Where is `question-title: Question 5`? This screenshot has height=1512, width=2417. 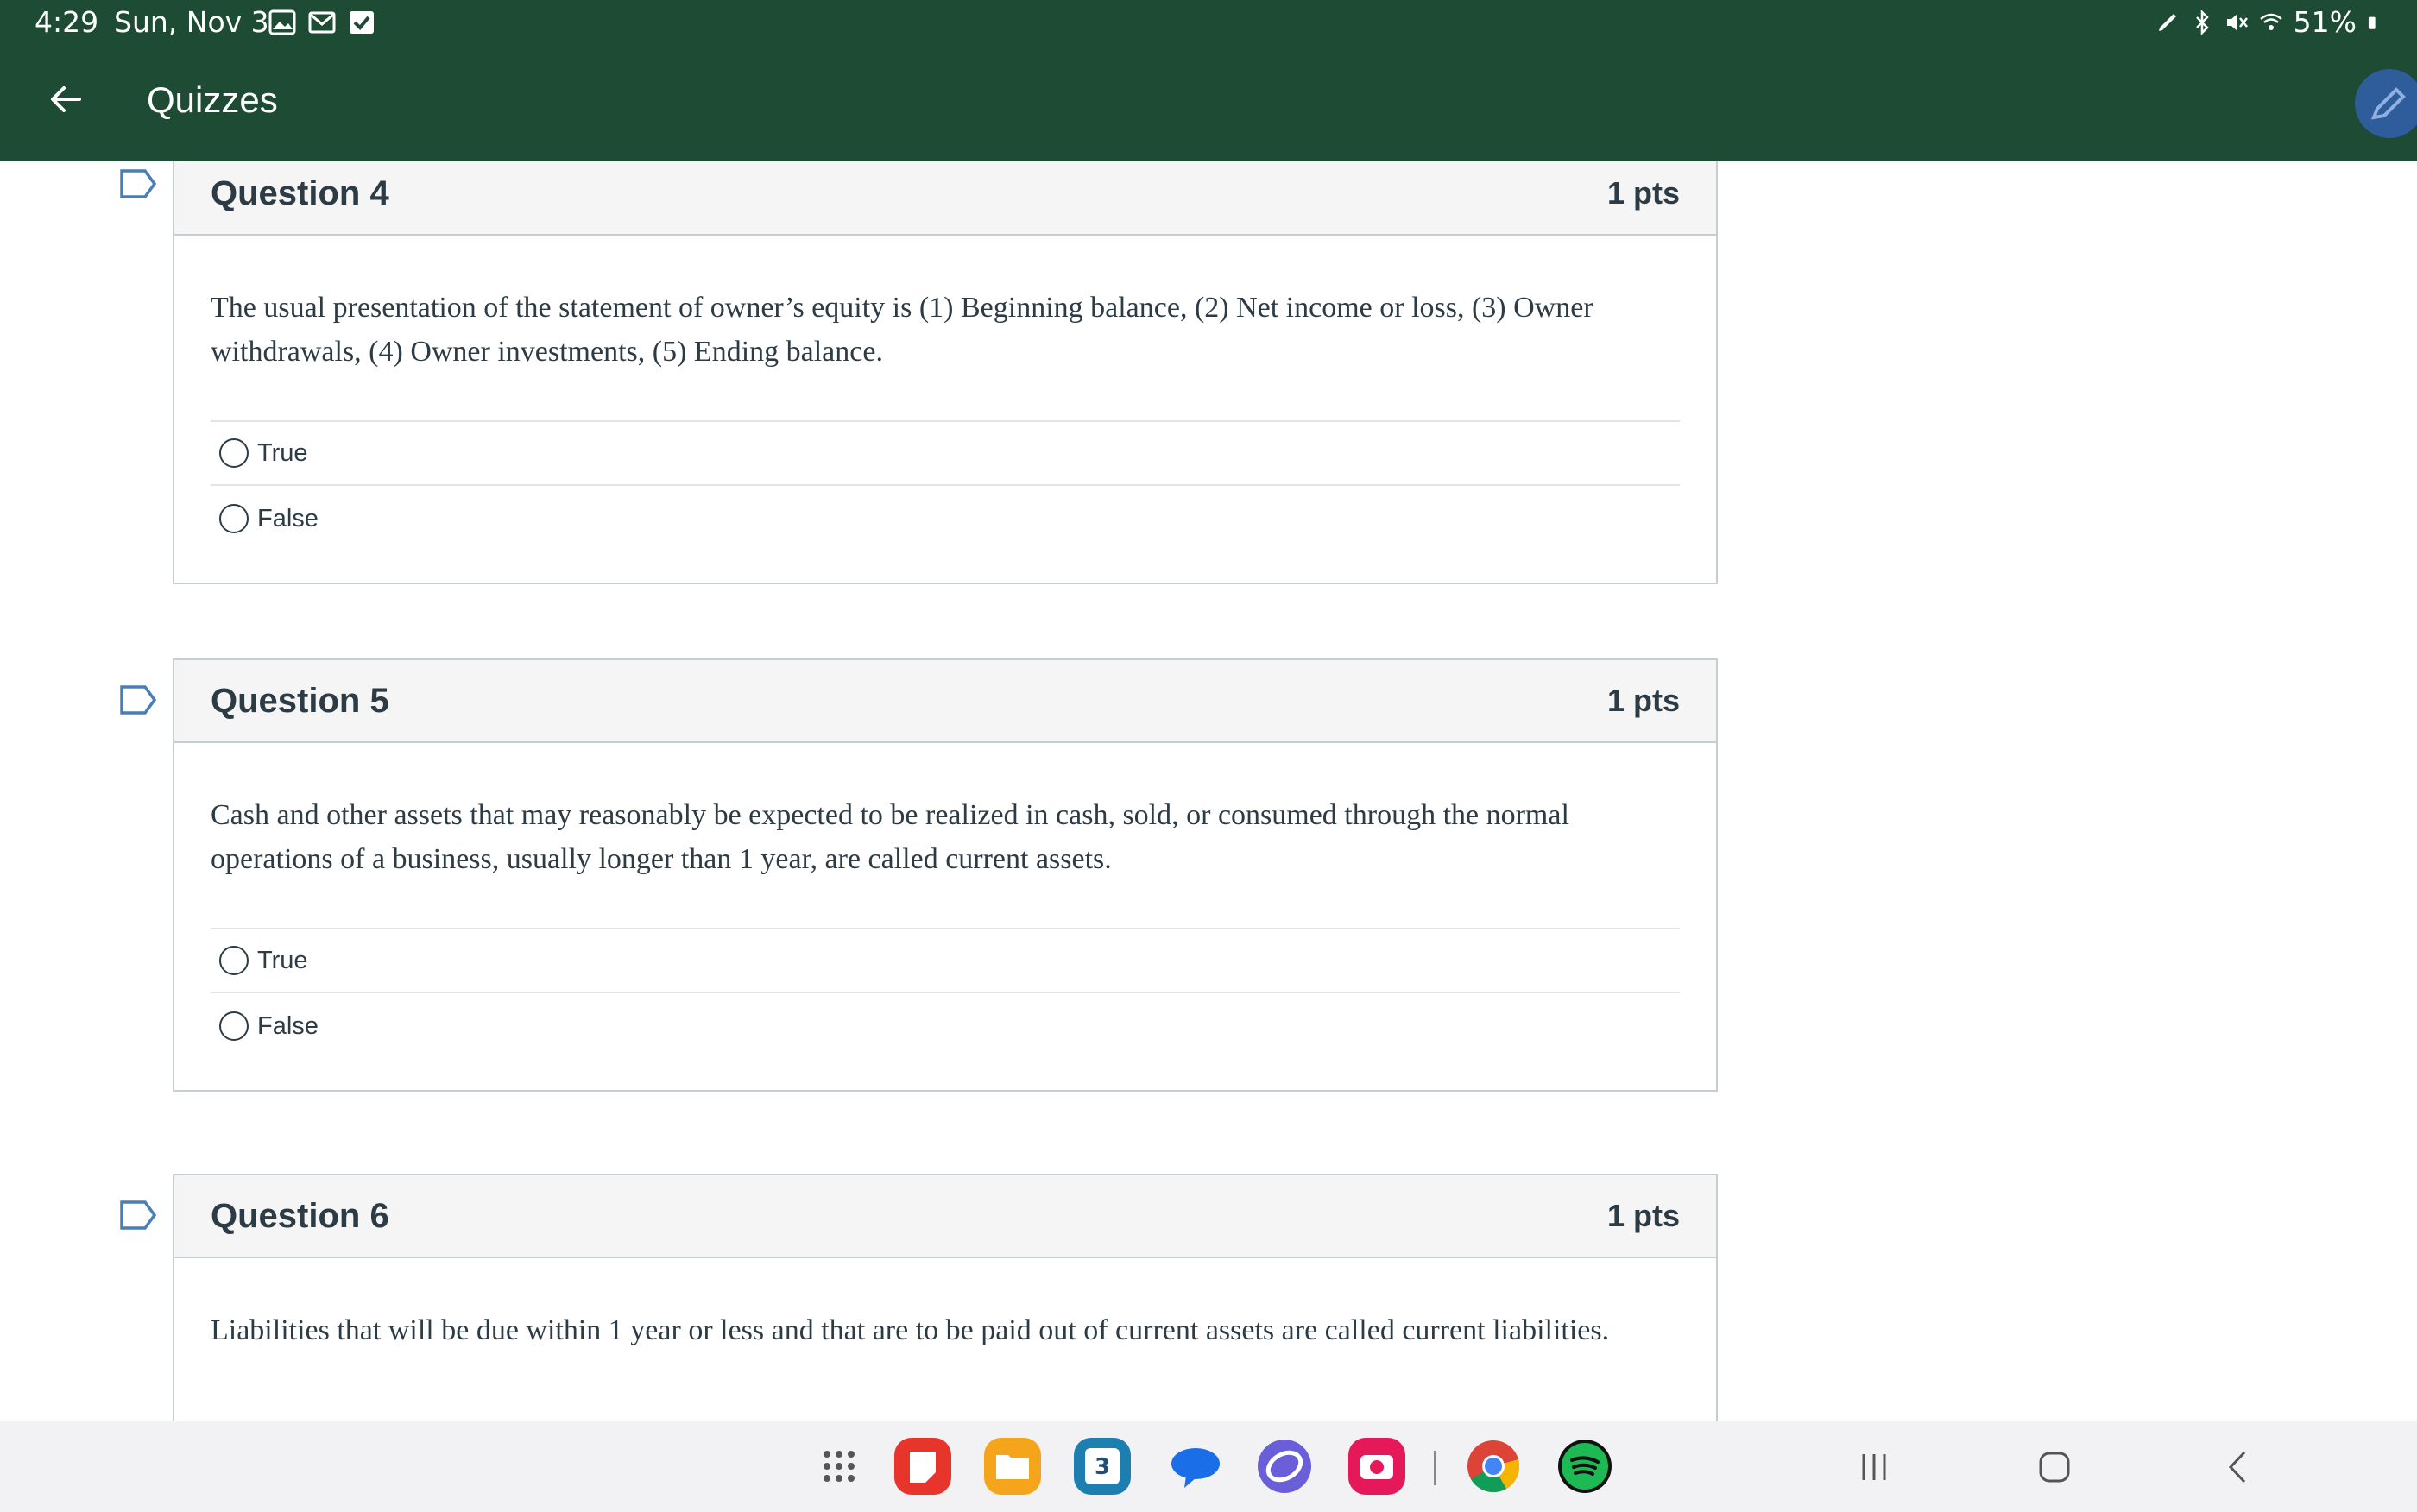 question-title: Question 5 is located at coordinates (300, 701).